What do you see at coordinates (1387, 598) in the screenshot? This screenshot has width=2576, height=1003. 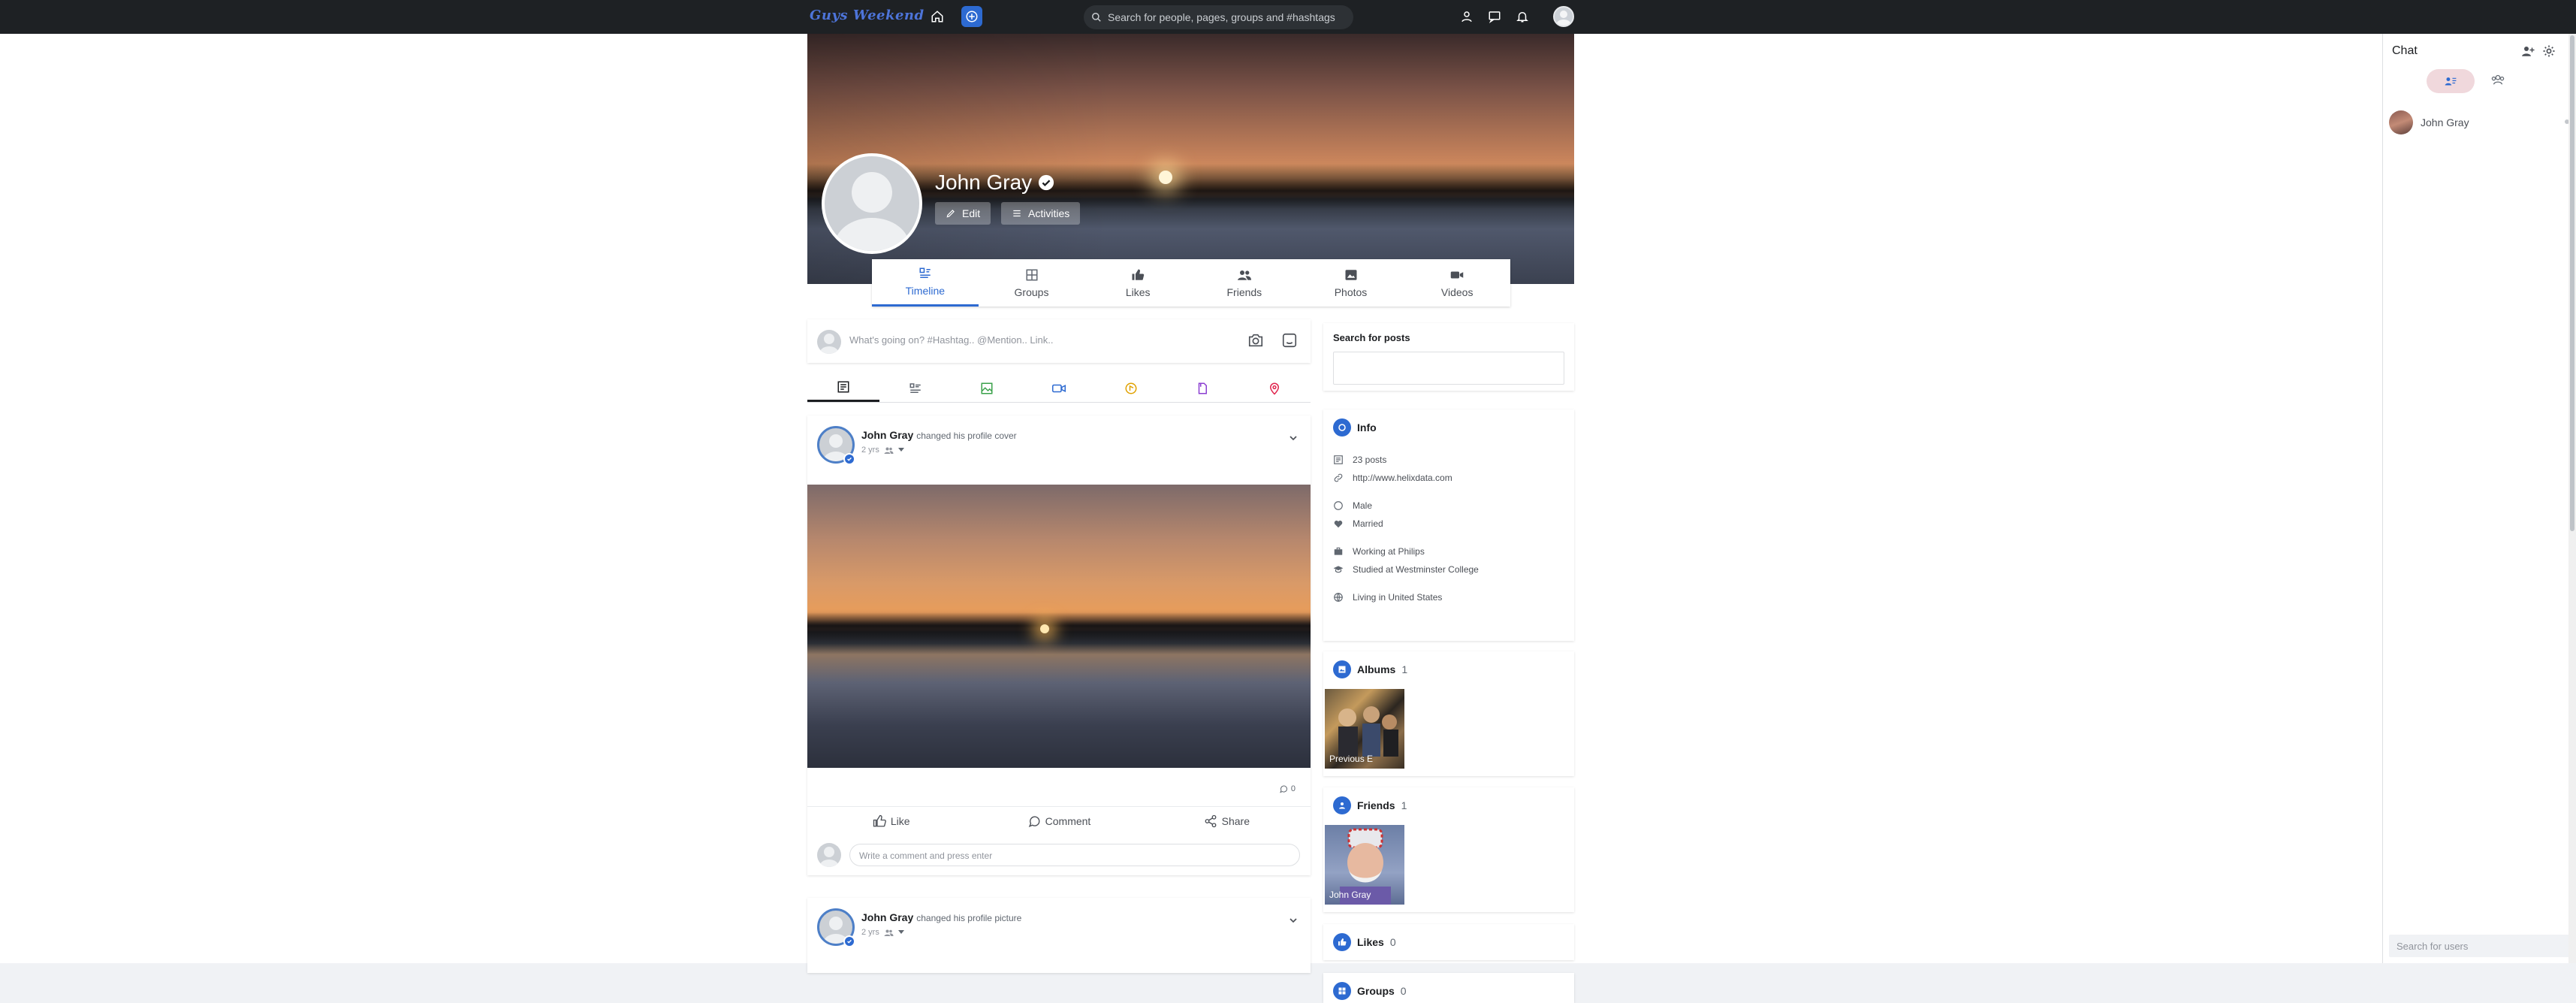 I see `info-location: Living in United States` at bounding box center [1387, 598].